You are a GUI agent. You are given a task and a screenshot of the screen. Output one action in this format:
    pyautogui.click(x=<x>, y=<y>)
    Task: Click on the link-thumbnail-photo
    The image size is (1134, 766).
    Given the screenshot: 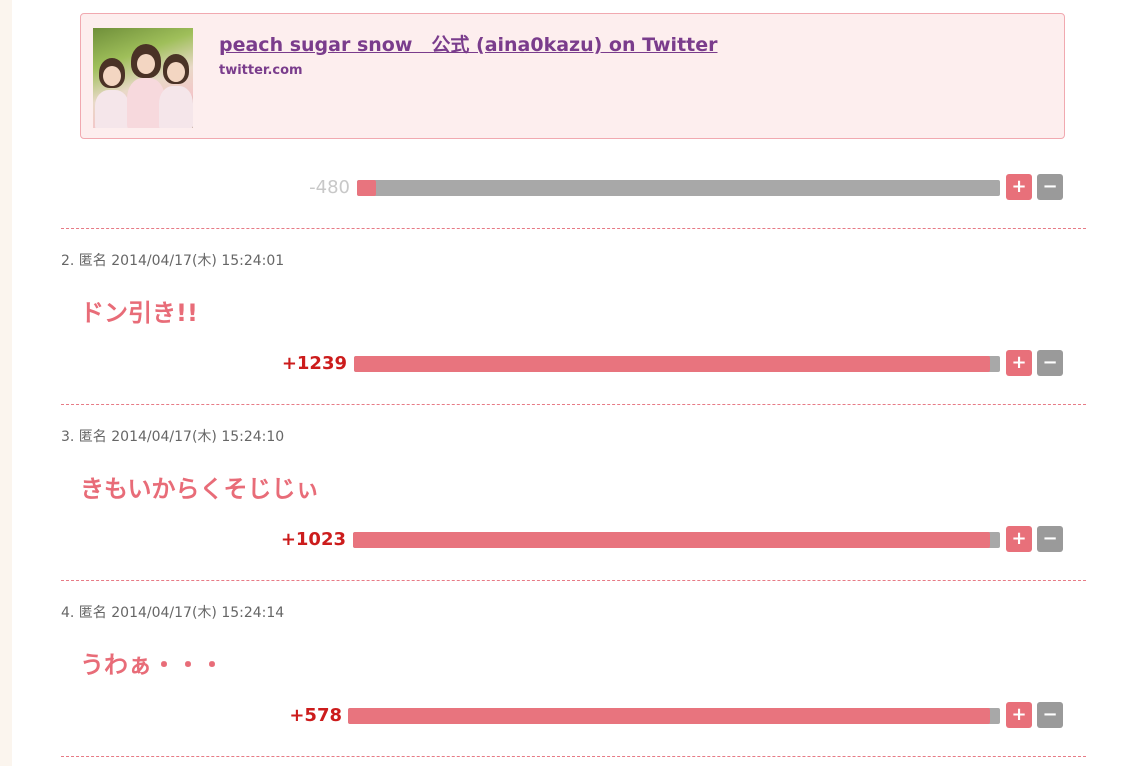 What is the action you would take?
    pyautogui.click(x=143, y=78)
    